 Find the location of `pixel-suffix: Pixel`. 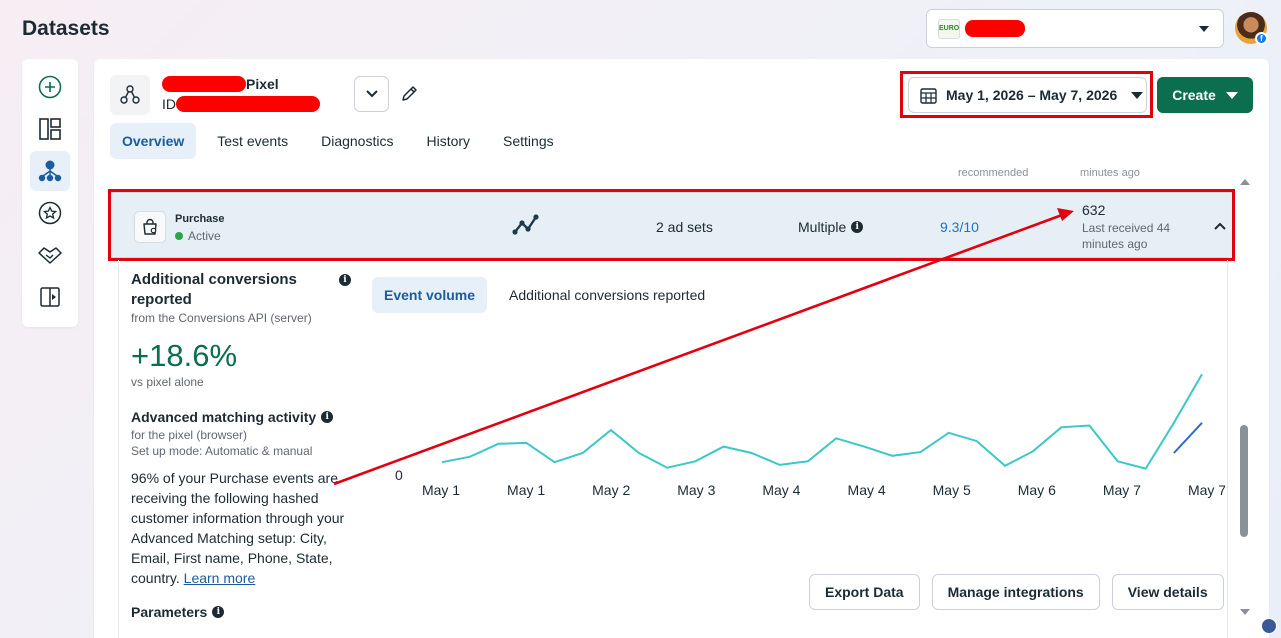

pixel-suffix: Pixel is located at coordinates (262, 84).